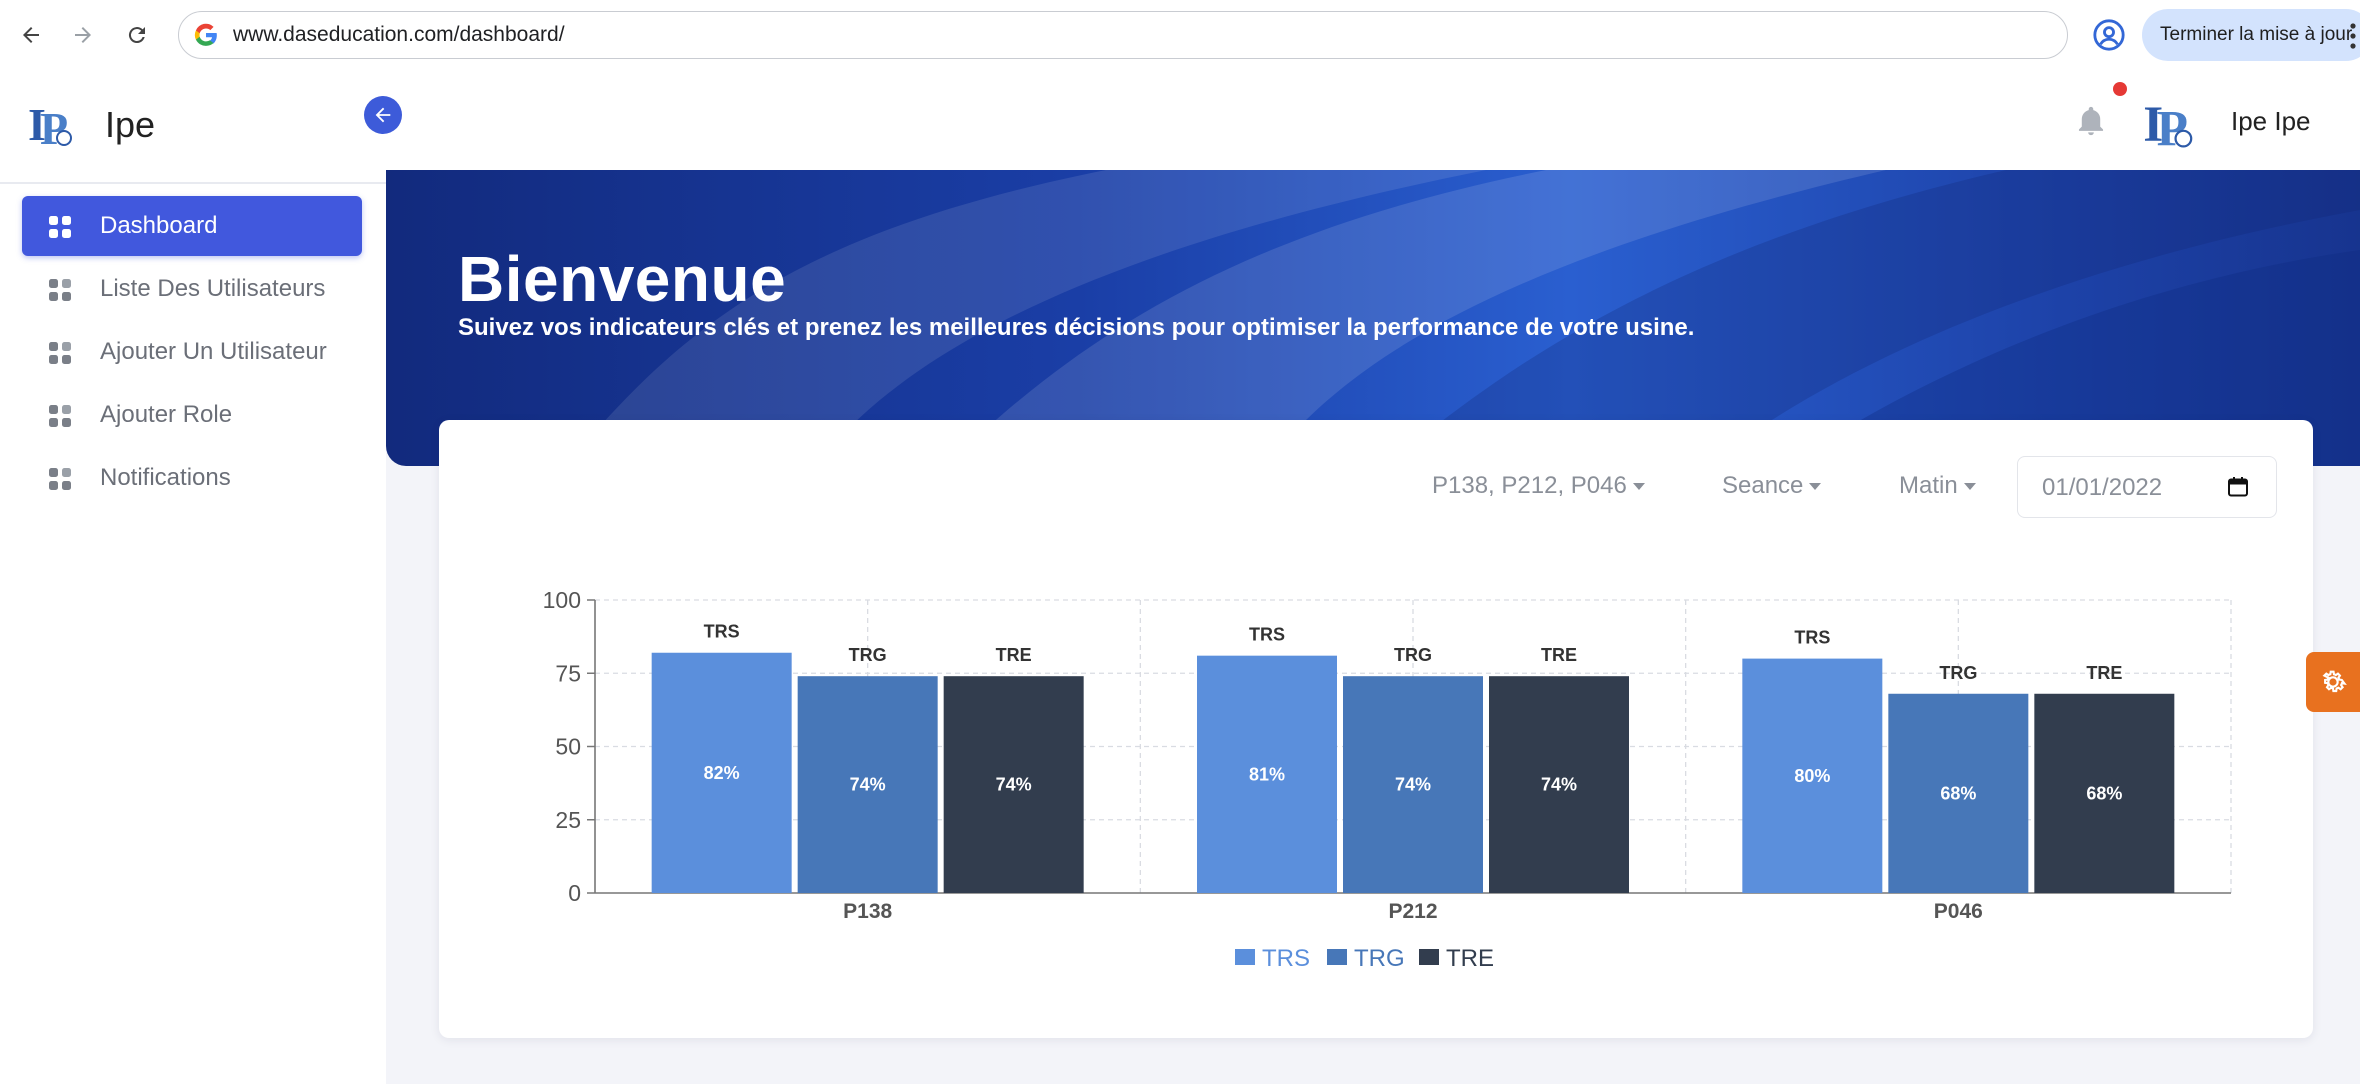 This screenshot has width=2360, height=1084. Describe the element at coordinates (1286, 958) in the screenshot. I see `legend-label: TRS` at that location.